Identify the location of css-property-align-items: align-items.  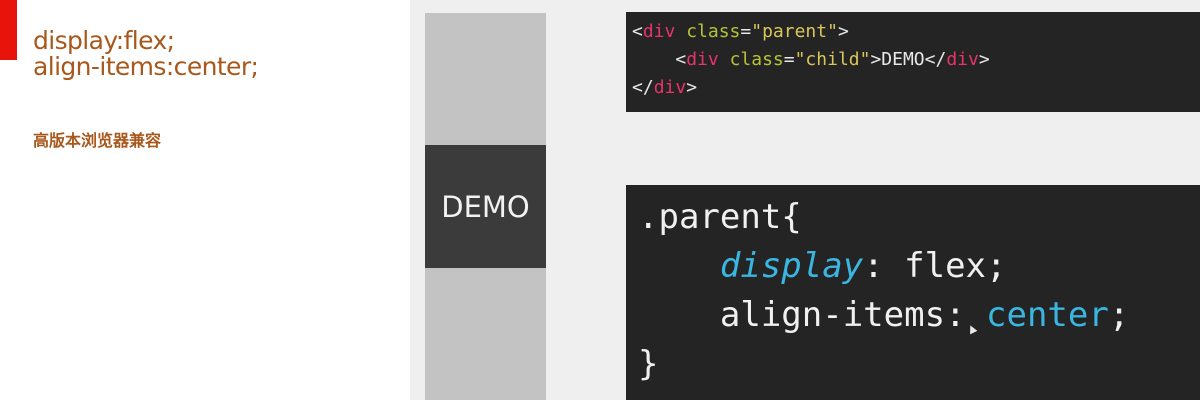
(832, 315).